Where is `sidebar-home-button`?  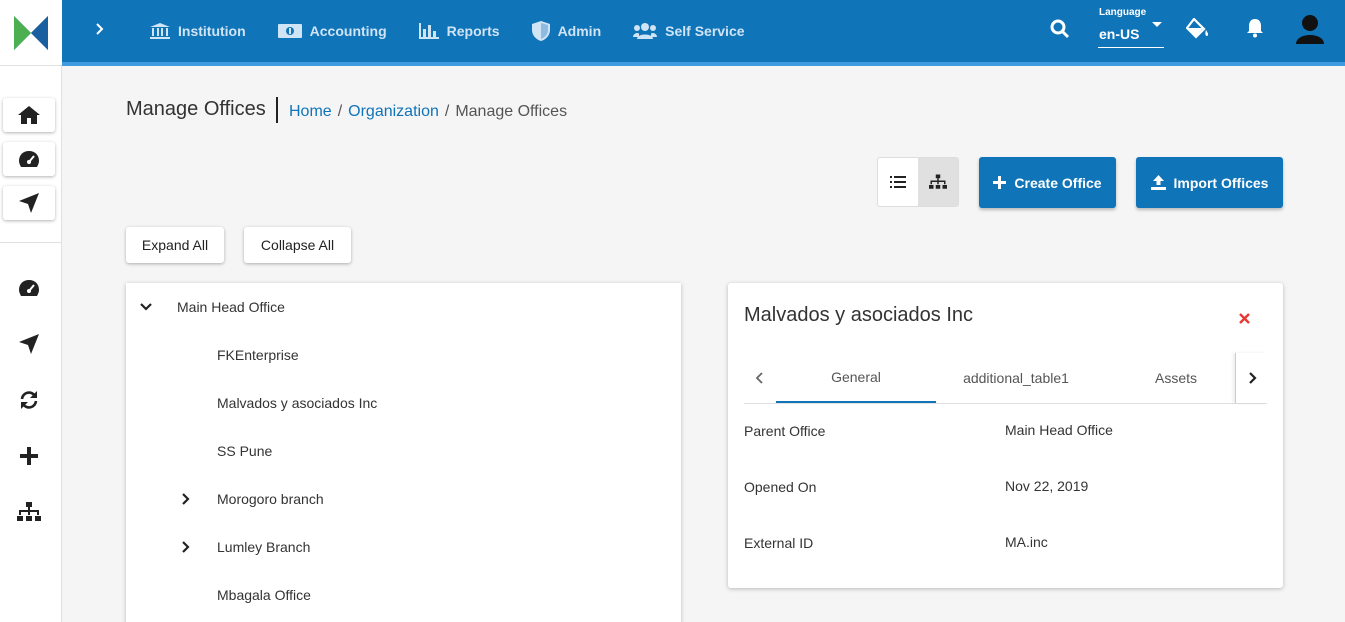 sidebar-home-button is located at coordinates (29, 115).